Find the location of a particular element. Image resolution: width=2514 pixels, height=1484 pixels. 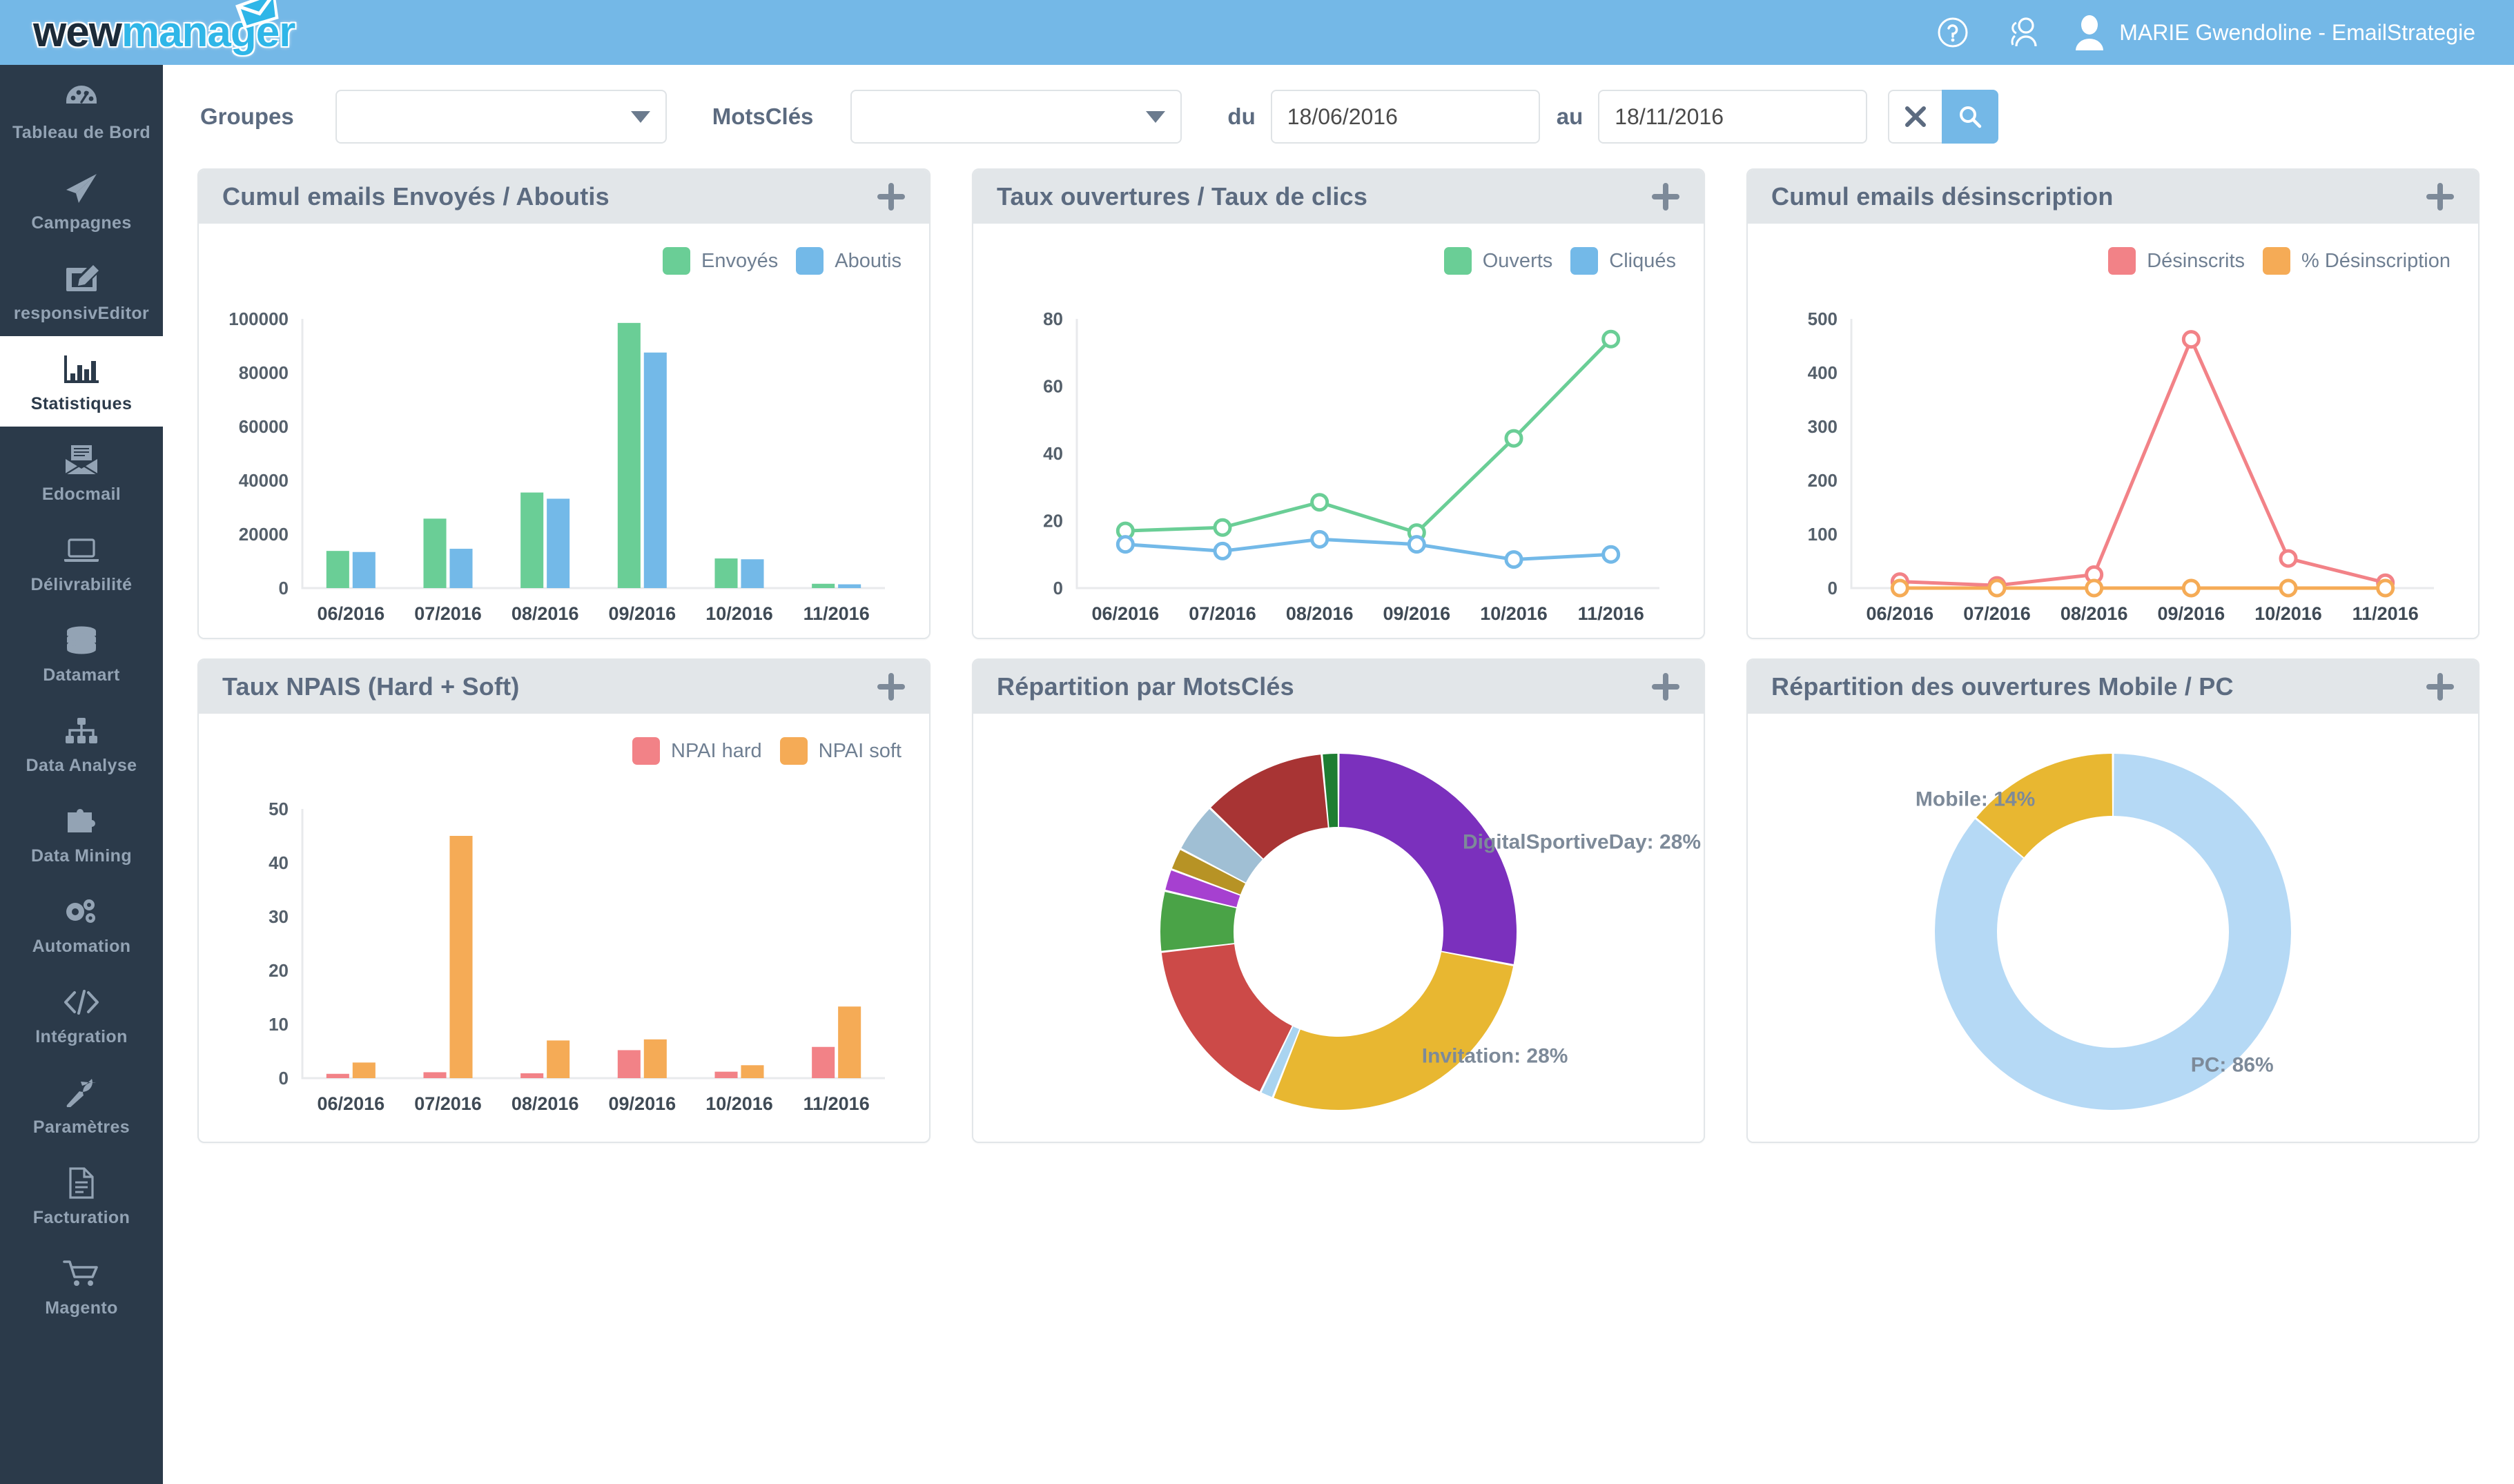

legend-item: % Désinscription is located at coordinates (2356, 261).